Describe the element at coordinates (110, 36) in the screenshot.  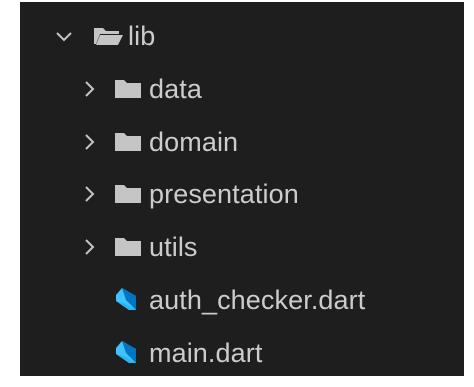
I see `folder-open-icon` at that location.